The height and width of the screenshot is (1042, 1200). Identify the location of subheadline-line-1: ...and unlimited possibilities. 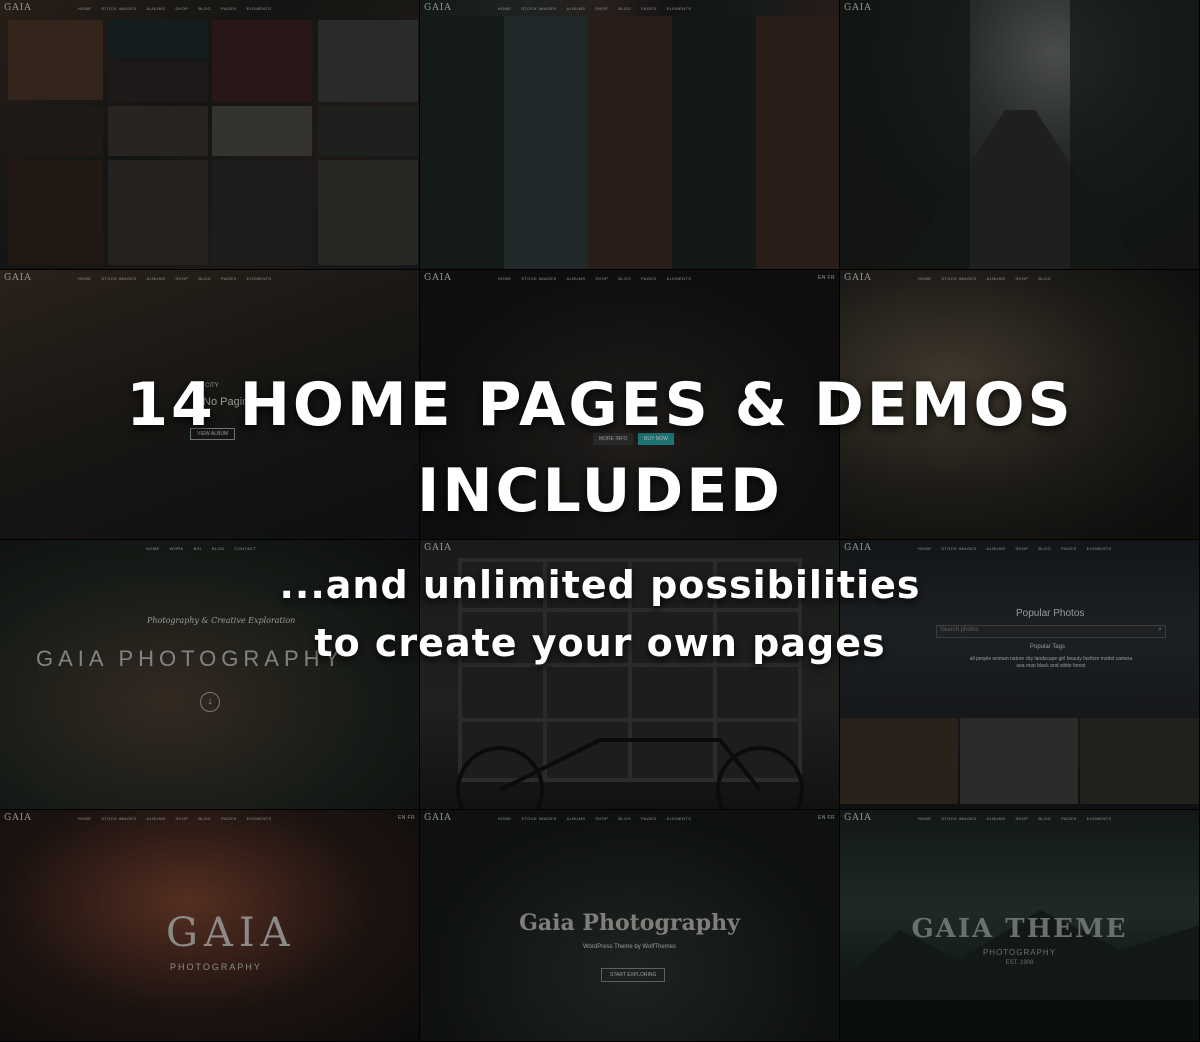
(600, 585).